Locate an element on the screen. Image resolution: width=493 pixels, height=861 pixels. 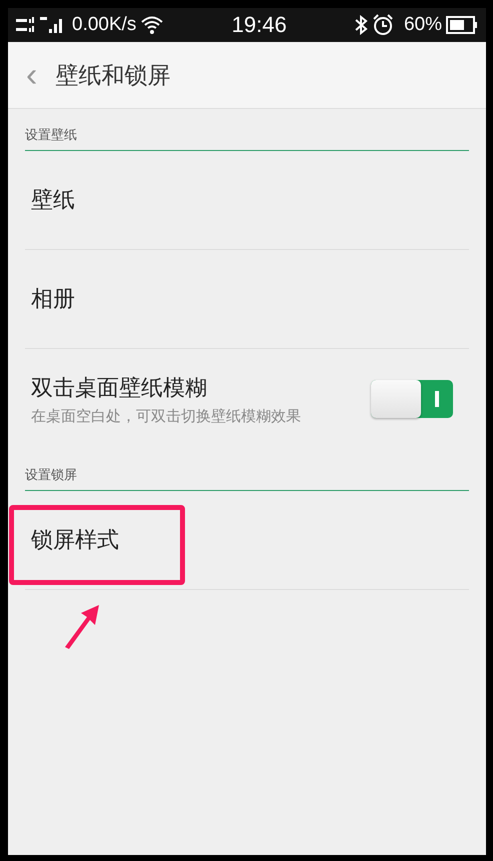
page-title: 壁纸和锁屏 is located at coordinates (112, 76).